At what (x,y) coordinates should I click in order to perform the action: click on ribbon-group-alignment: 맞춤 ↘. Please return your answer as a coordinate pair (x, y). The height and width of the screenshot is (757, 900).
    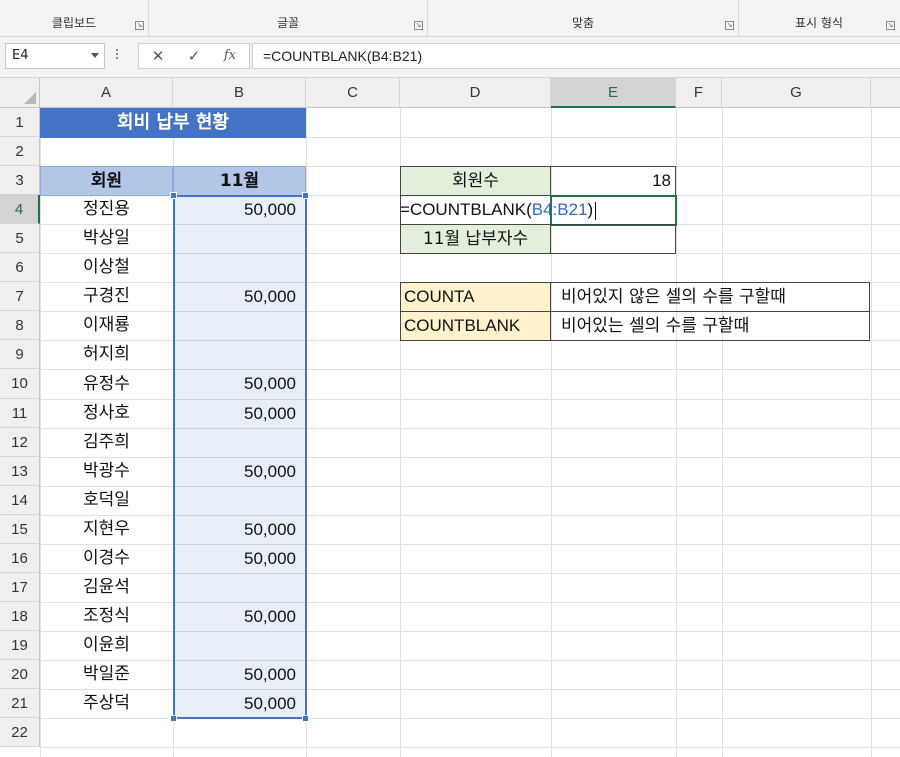
    Looking at the image, I should click on (583, 18).